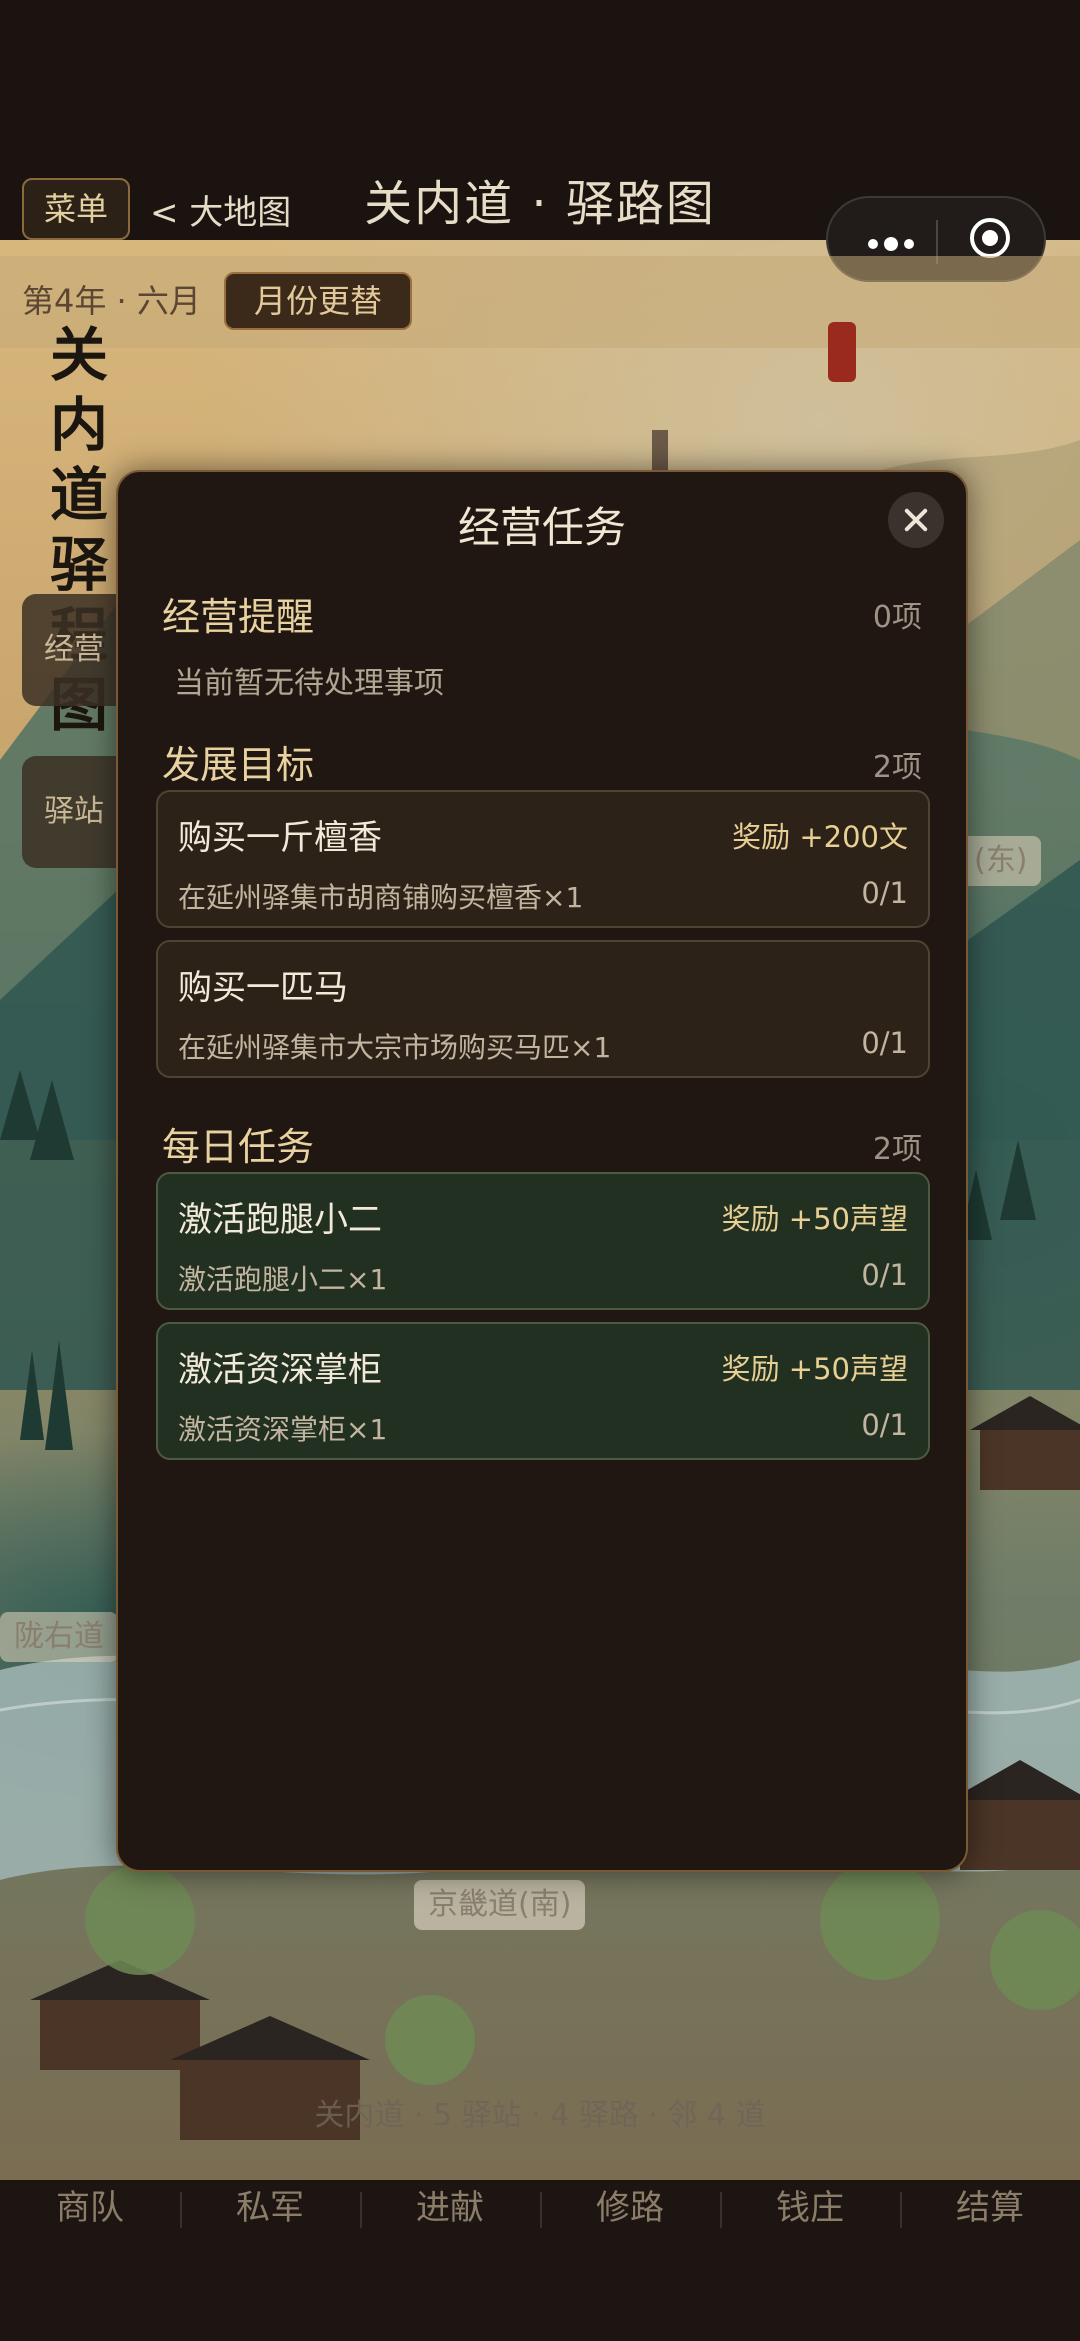 This screenshot has width=1080, height=2341. I want to click on section-count-reminders: 0项, so click(897, 617).